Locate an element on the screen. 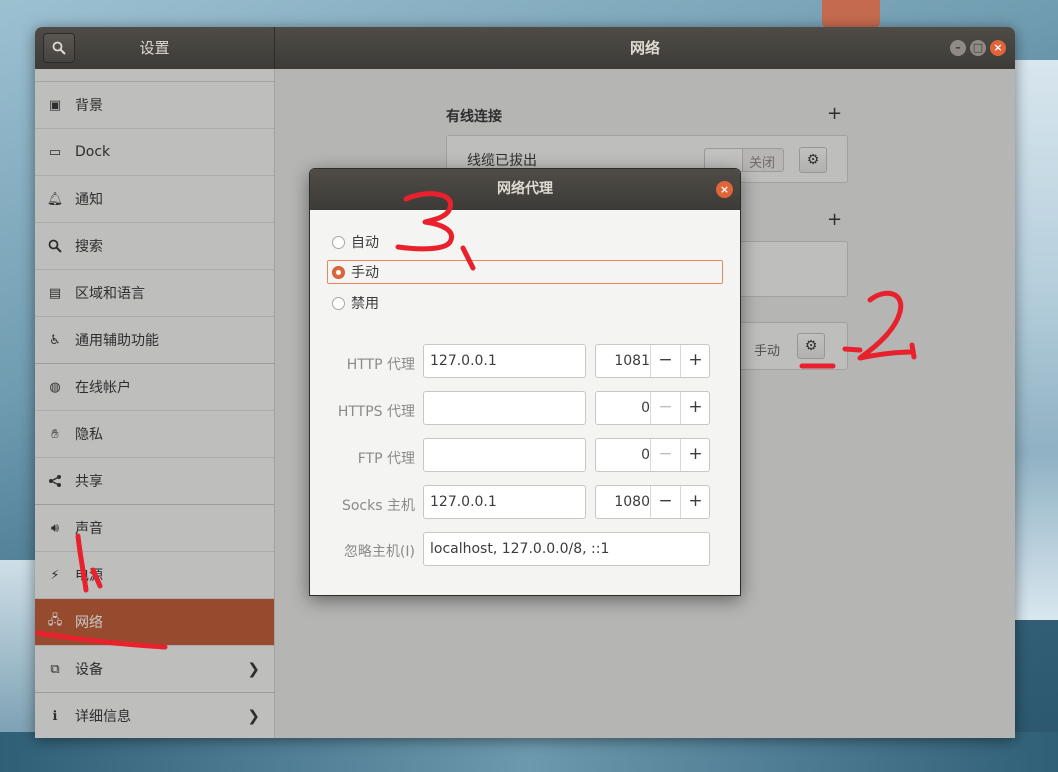 Image resolution: width=1058 pixels, height=772 pixels. port-value: 1080 is located at coordinates (632, 502).